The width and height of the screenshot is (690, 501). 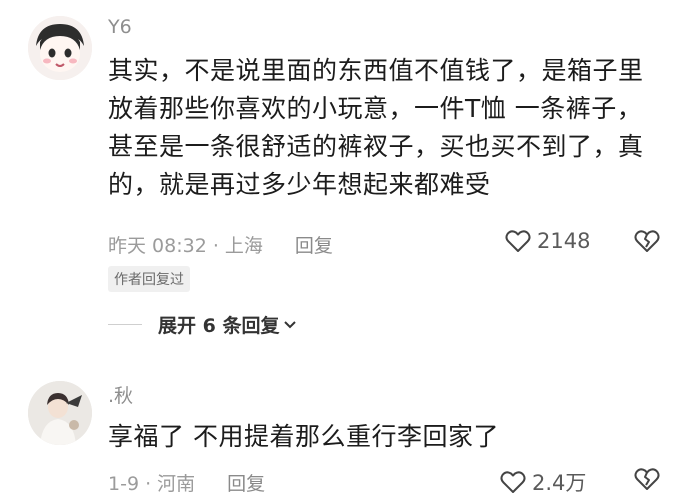 I want to click on time-location: 昨天 08:32 · 上海, so click(x=185, y=246).